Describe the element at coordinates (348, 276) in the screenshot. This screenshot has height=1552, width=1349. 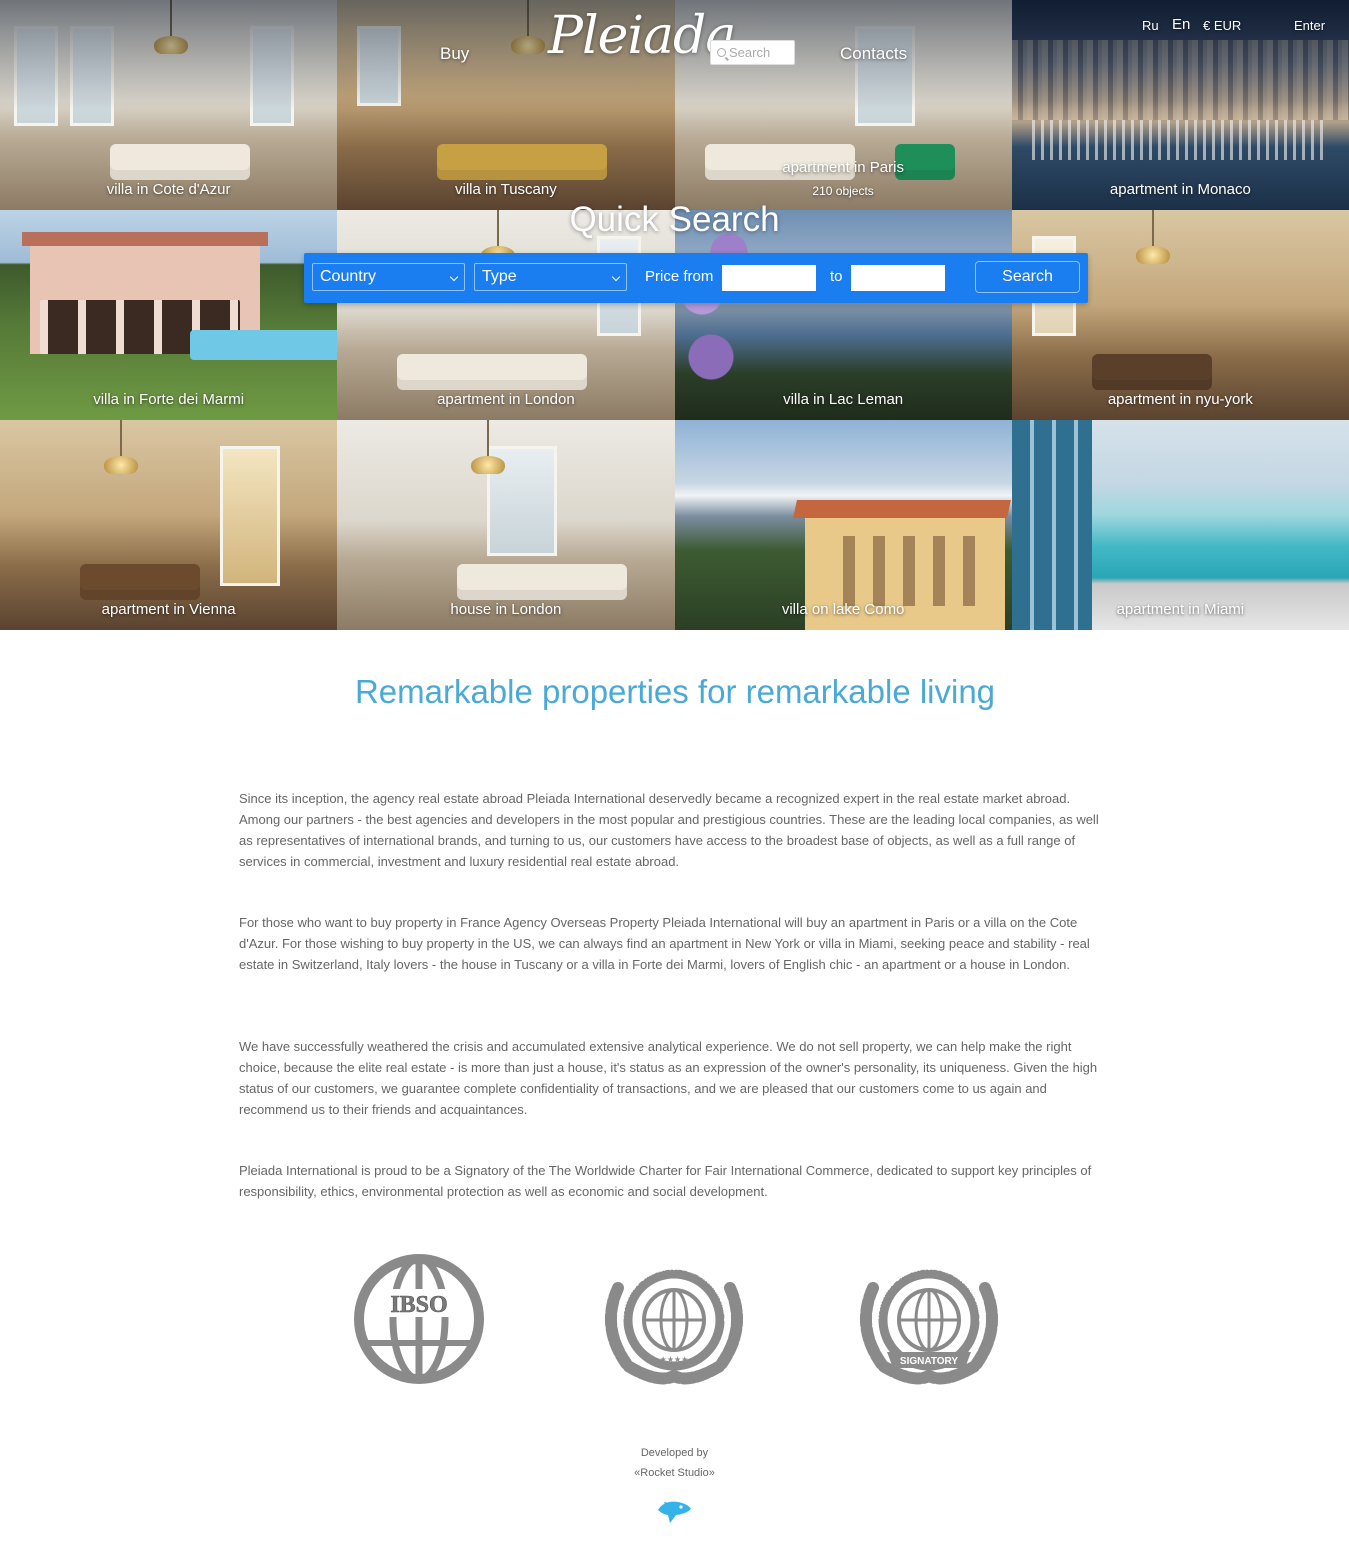
I see `country-select-value: Country` at that location.